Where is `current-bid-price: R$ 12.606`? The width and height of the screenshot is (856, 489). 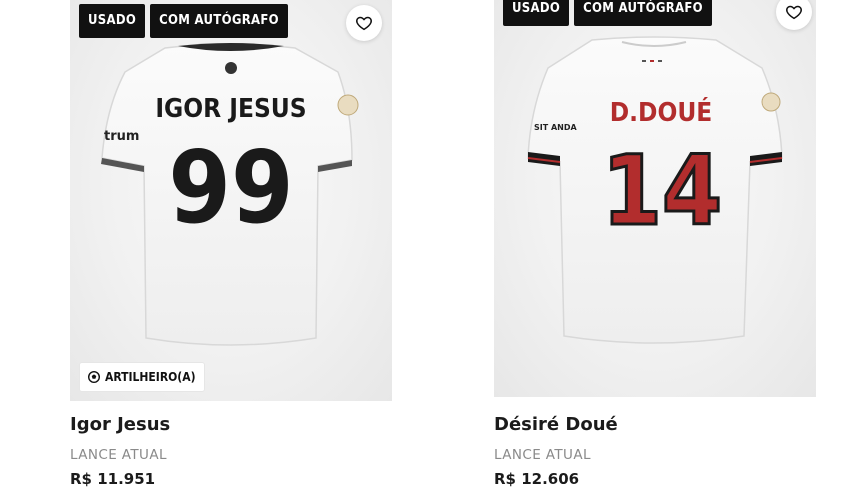
current-bid-price: R$ 12.606 is located at coordinates (537, 479).